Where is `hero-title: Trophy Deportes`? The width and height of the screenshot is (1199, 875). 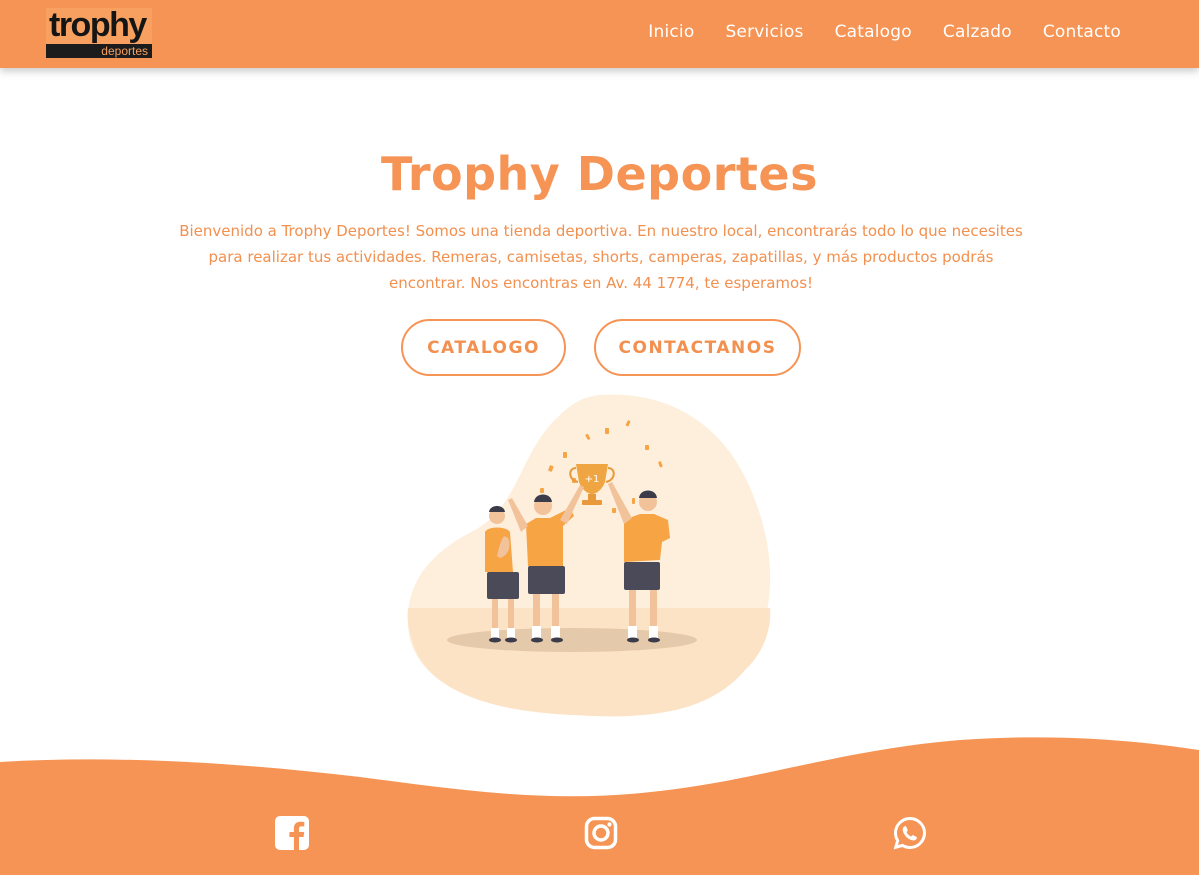
hero-title: Trophy Deportes is located at coordinates (599, 174).